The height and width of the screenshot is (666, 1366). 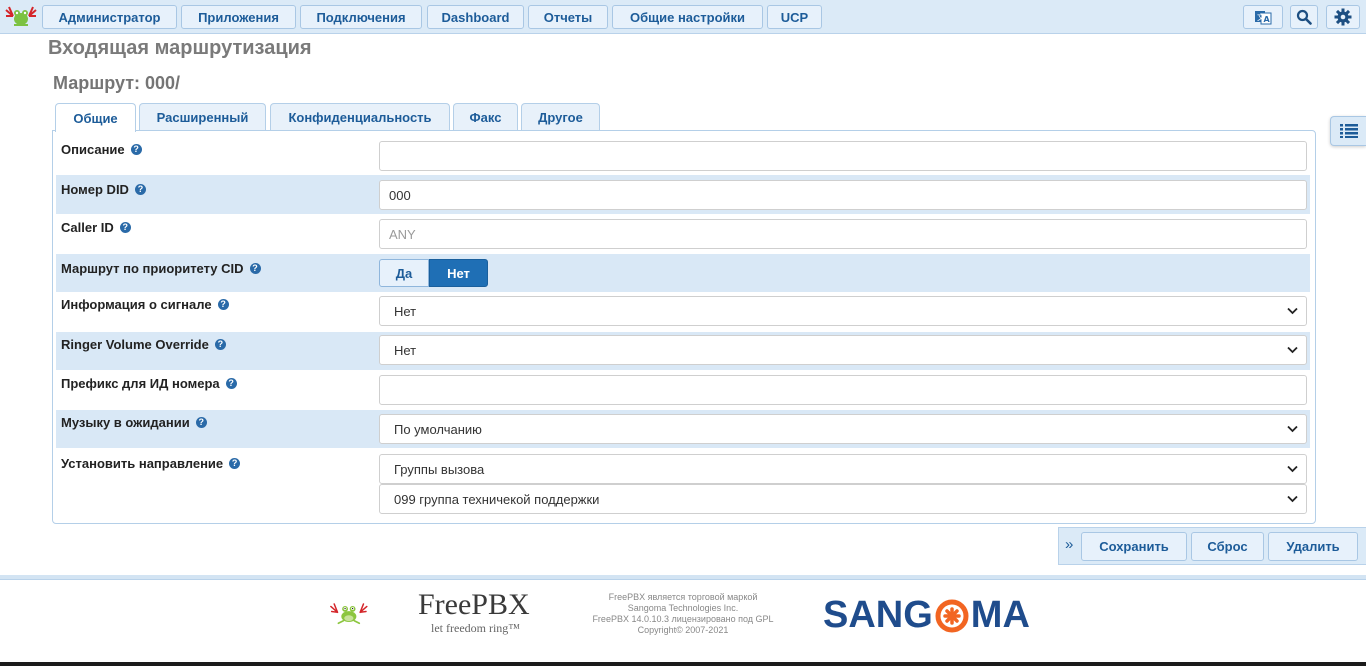 I want to click on side-menu-button, so click(x=1348, y=131).